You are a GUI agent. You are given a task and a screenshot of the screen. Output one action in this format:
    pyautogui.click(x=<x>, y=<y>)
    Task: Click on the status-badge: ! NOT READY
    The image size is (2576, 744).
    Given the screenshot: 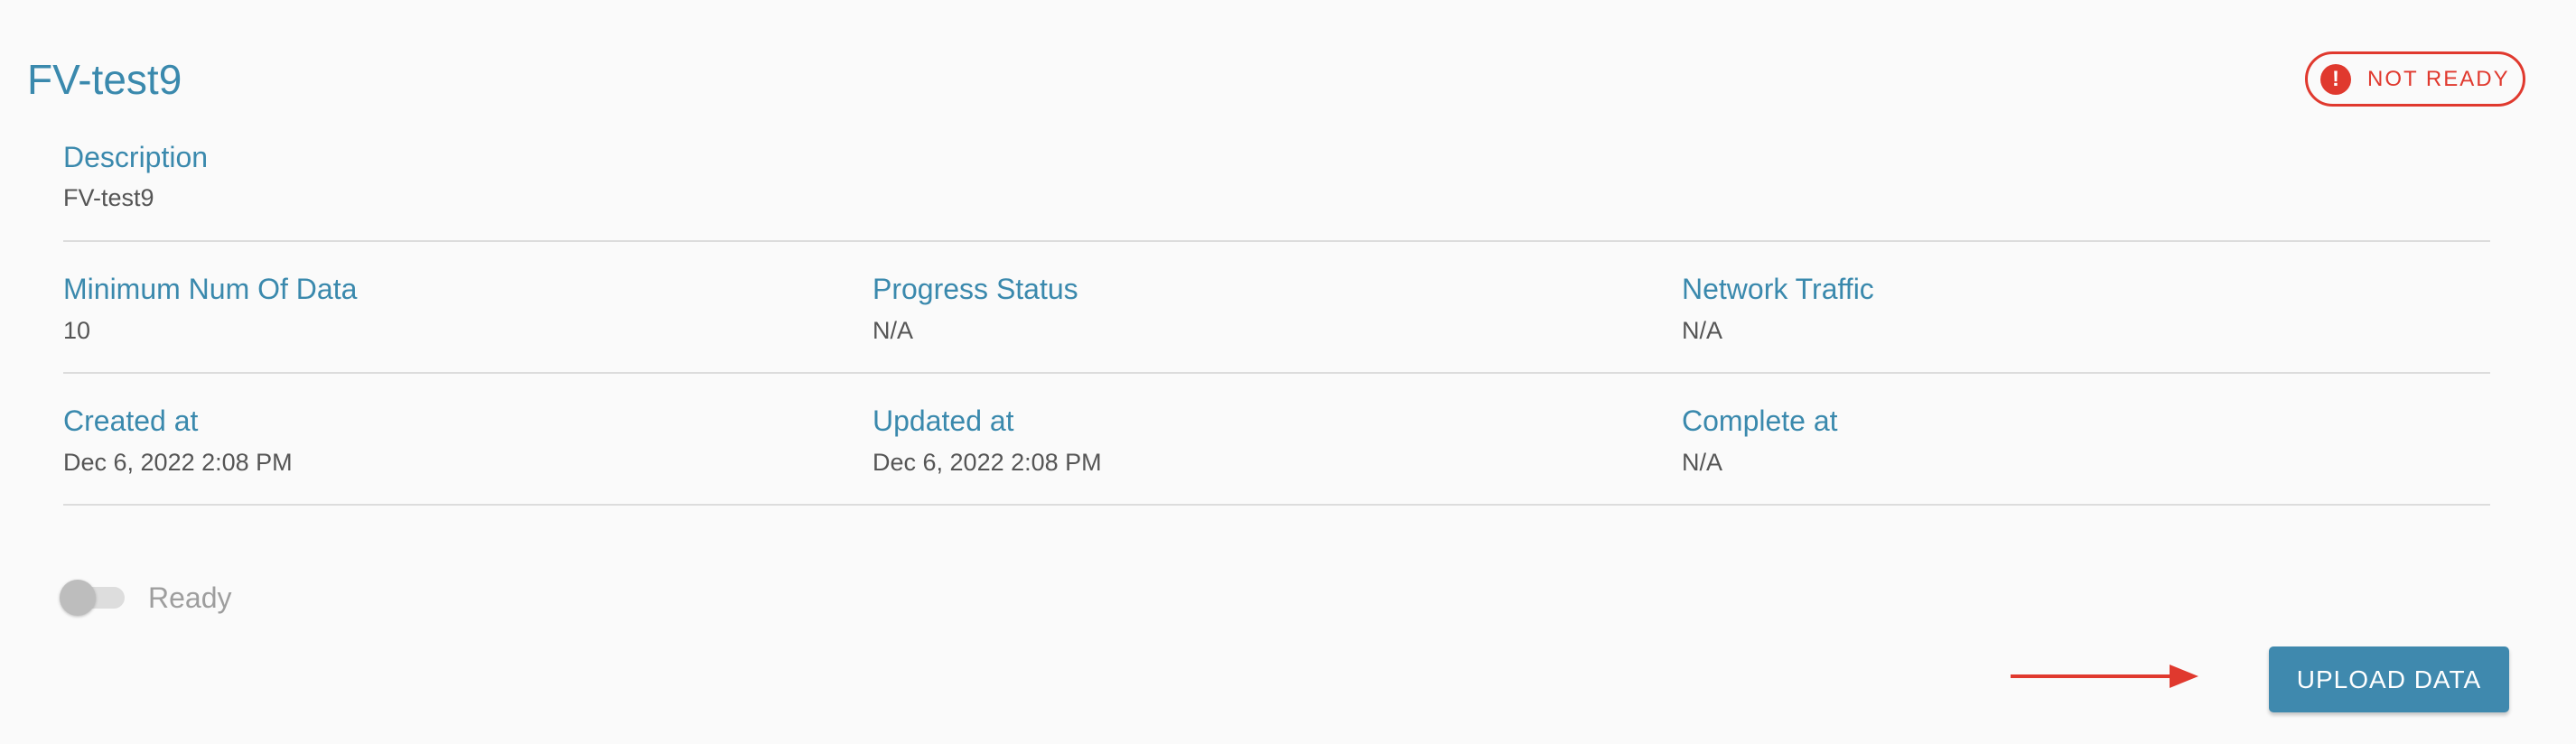 What is the action you would take?
    pyautogui.click(x=2415, y=79)
    